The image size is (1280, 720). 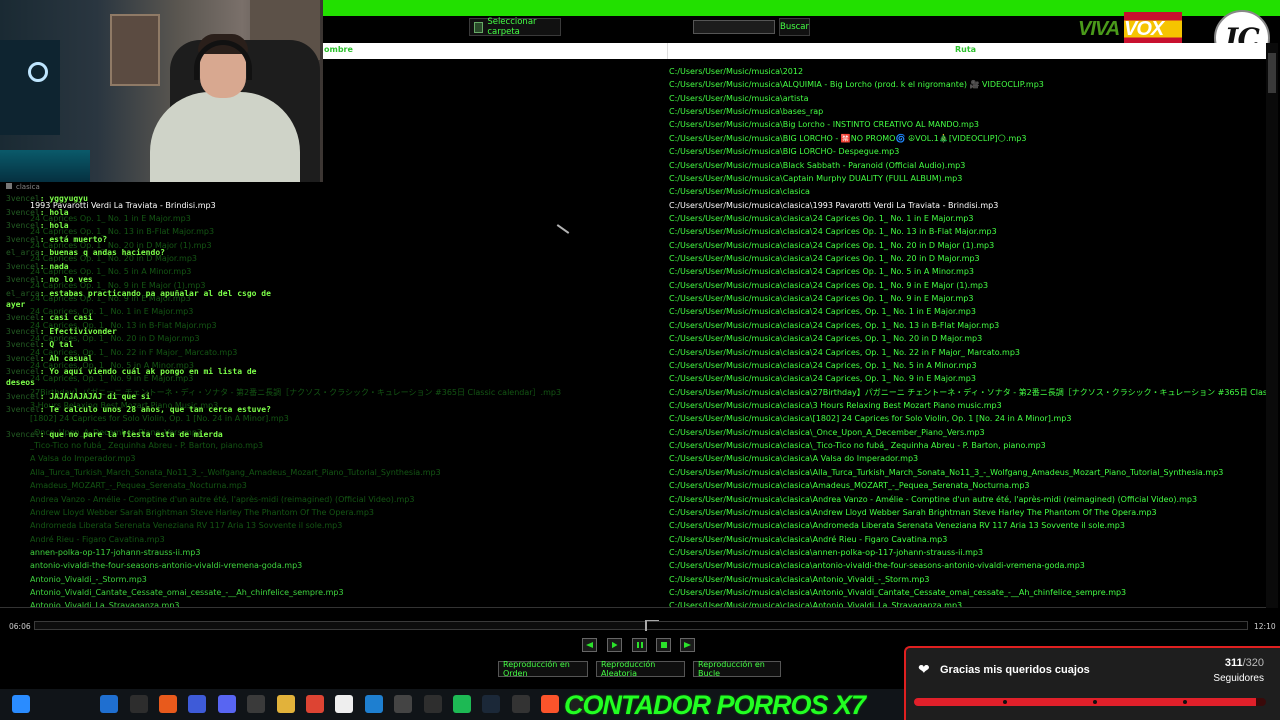 I want to click on next-button, so click(x=687, y=645).